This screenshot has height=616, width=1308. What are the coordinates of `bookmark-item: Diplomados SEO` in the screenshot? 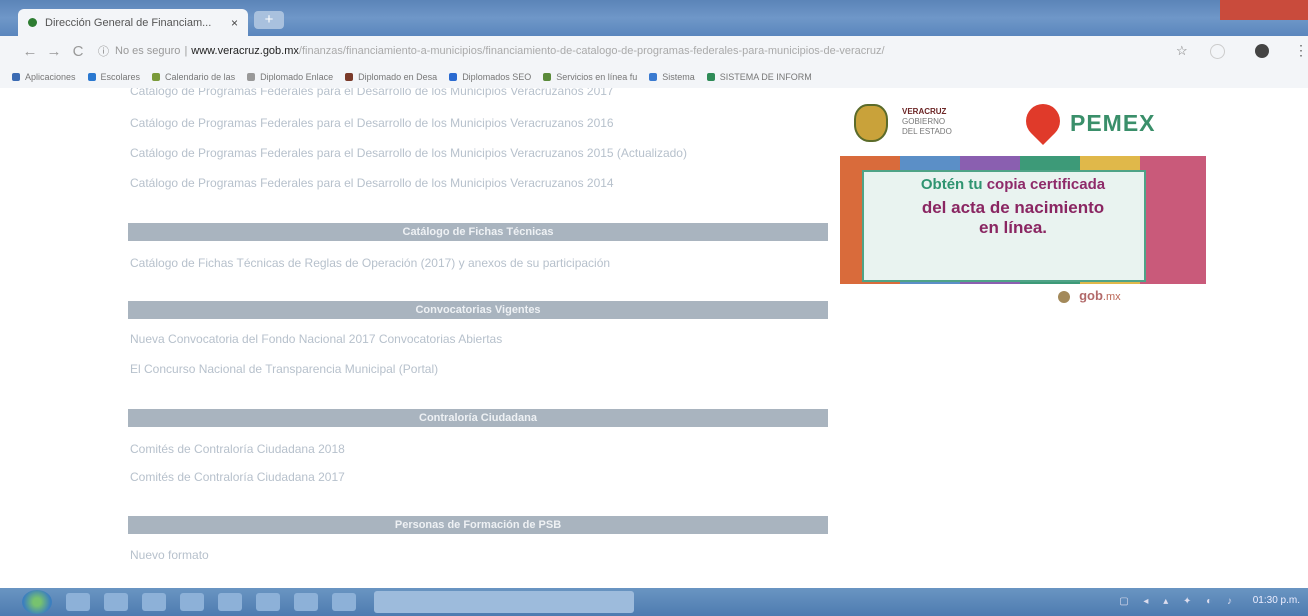 It's located at (490, 77).